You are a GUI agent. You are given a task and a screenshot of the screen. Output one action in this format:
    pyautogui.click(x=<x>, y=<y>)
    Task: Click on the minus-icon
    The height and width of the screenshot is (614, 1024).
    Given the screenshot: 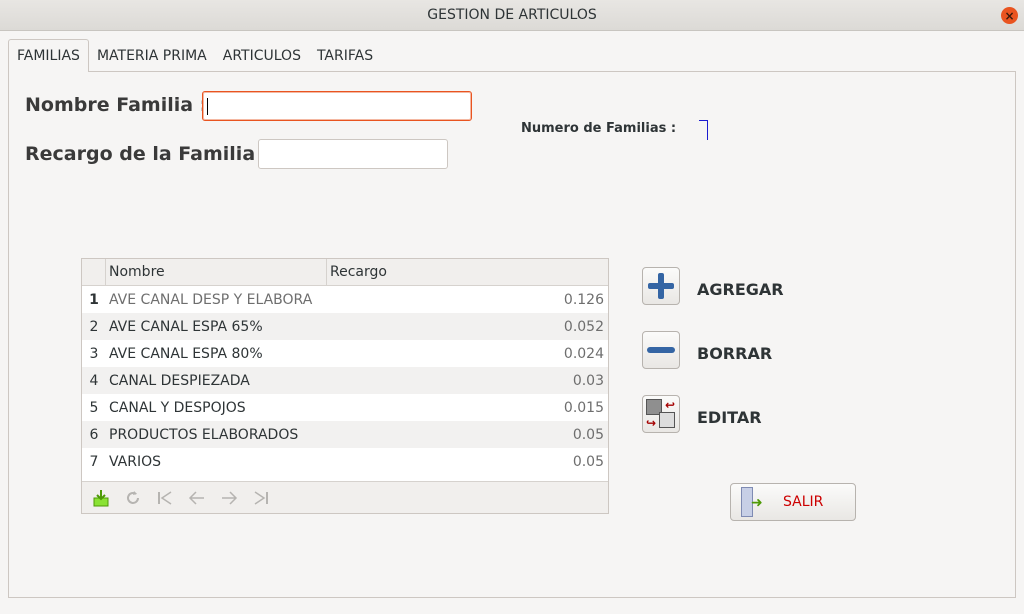 What is the action you would take?
    pyautogui.click(x=661, y=350)
    